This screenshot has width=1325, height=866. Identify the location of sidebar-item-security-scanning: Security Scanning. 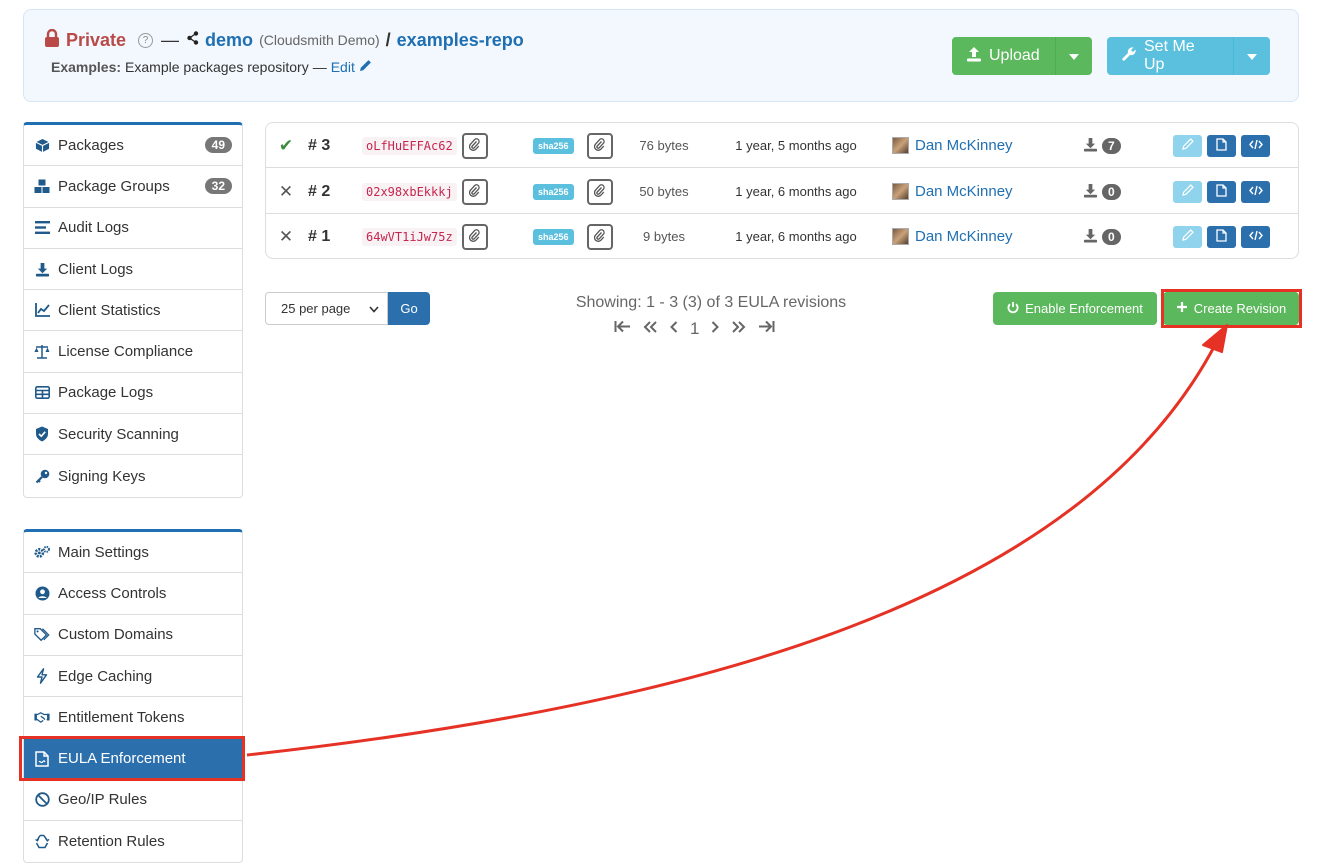
(133, 435).